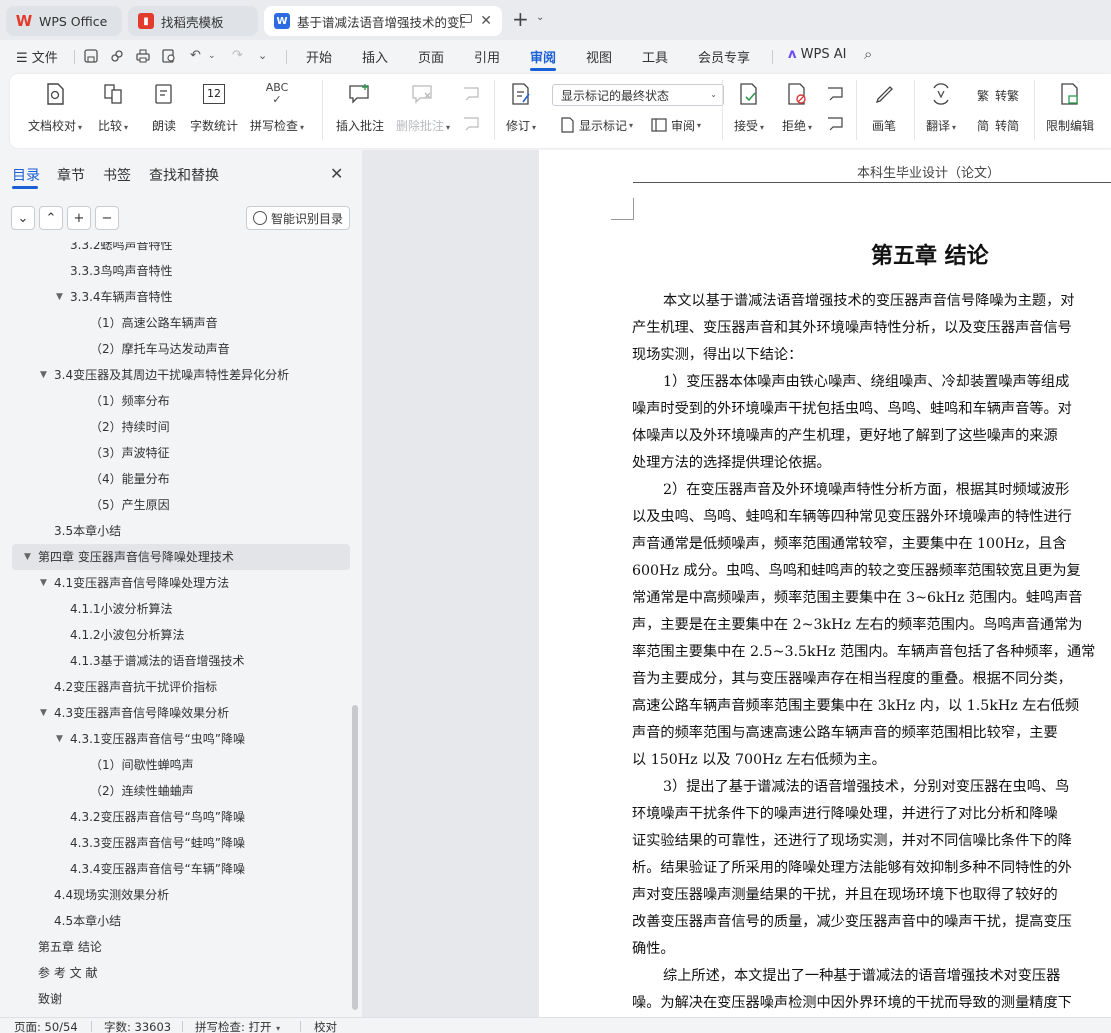 The height and width of the screenshot is (1033, 1111). I want to click on tab-wps-office: W WPS Office, so click(64, 21).